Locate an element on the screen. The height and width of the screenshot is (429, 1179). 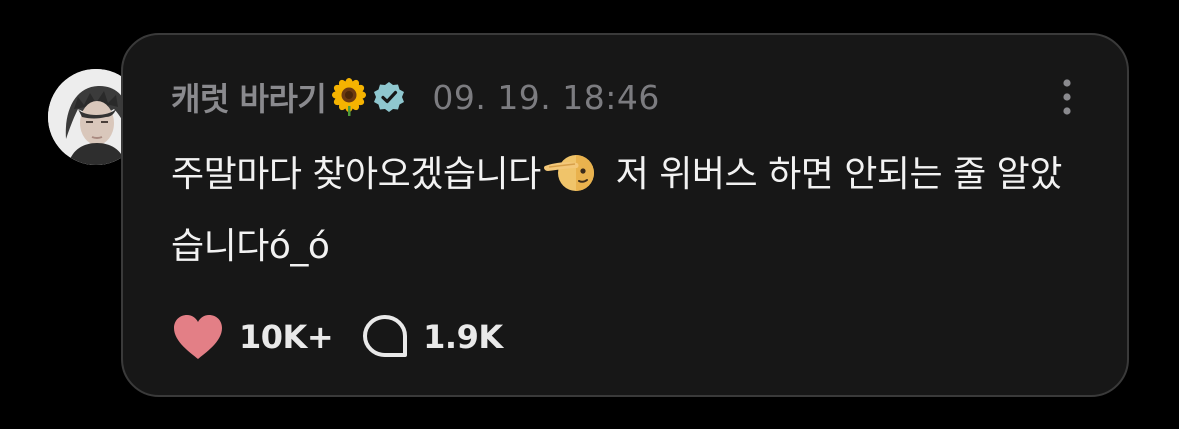
verified-badge-icon is located at coordinates (389, 97).